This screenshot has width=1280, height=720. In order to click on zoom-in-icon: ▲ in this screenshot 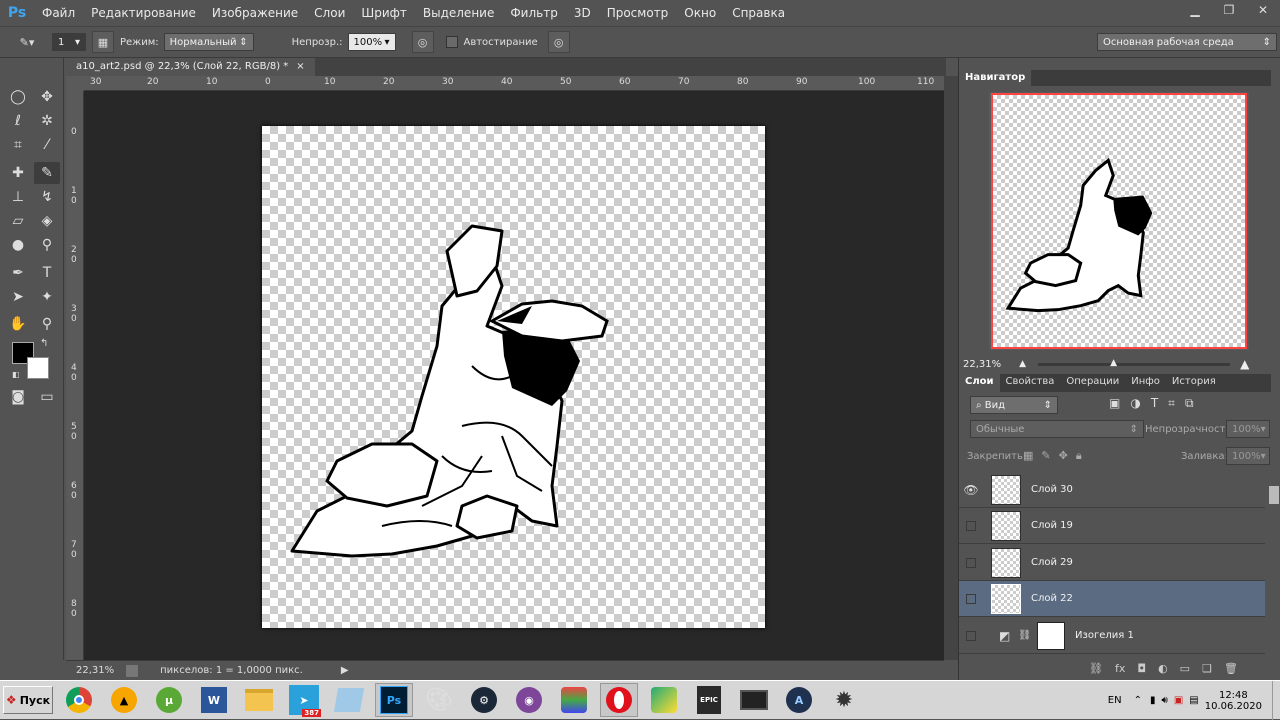, I will do `click(1244, 364)`.